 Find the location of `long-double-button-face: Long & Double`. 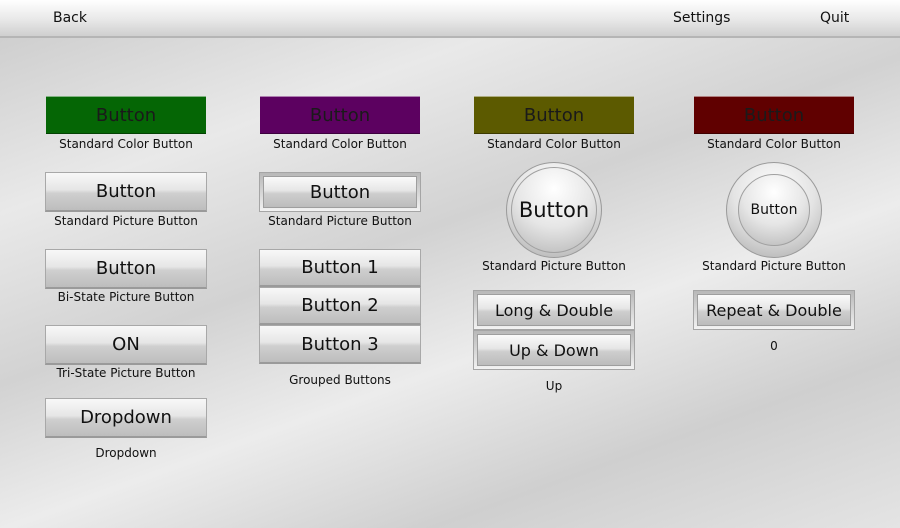

long-double-button-face: Long & Double is located at coordinates (554, 310).